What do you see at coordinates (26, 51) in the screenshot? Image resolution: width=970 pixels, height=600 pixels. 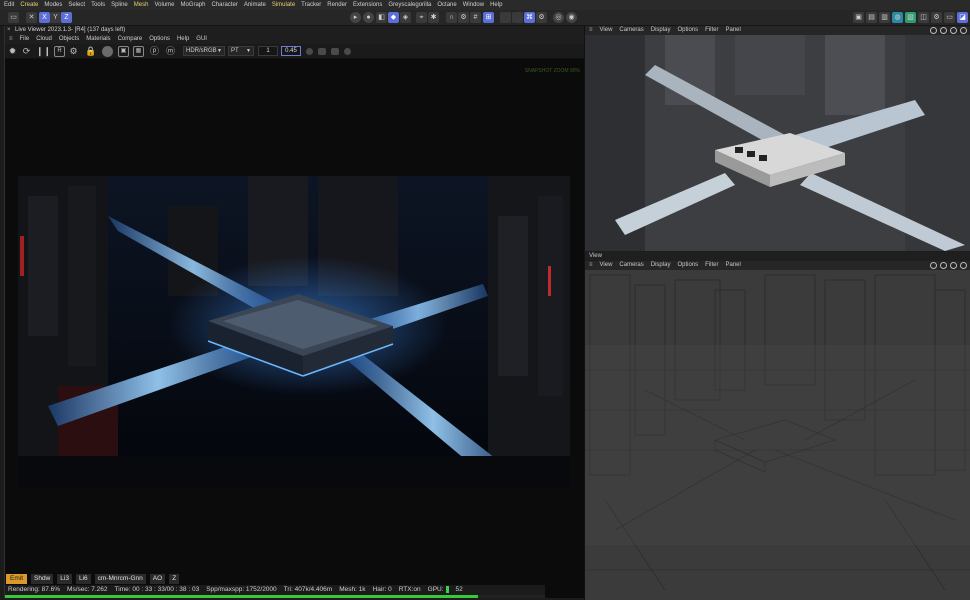 I see `refresh-icon: ⟳` at bounding box center [26, 51].